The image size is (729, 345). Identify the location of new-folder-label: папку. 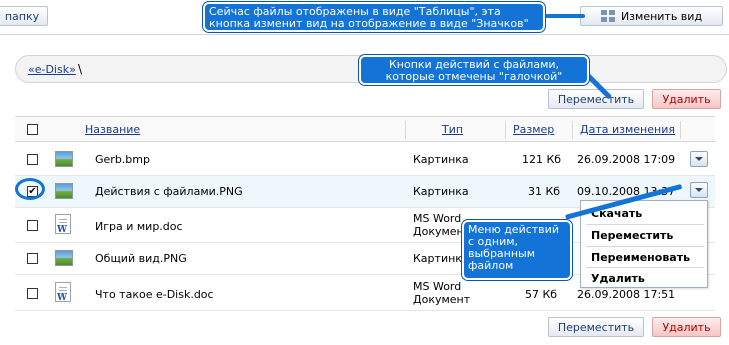
(22, 16).